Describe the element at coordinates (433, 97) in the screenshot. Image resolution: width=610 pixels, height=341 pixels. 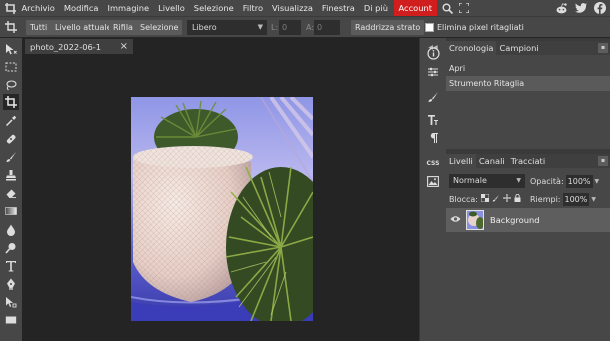
I see `brush-settings-icon` at that location.